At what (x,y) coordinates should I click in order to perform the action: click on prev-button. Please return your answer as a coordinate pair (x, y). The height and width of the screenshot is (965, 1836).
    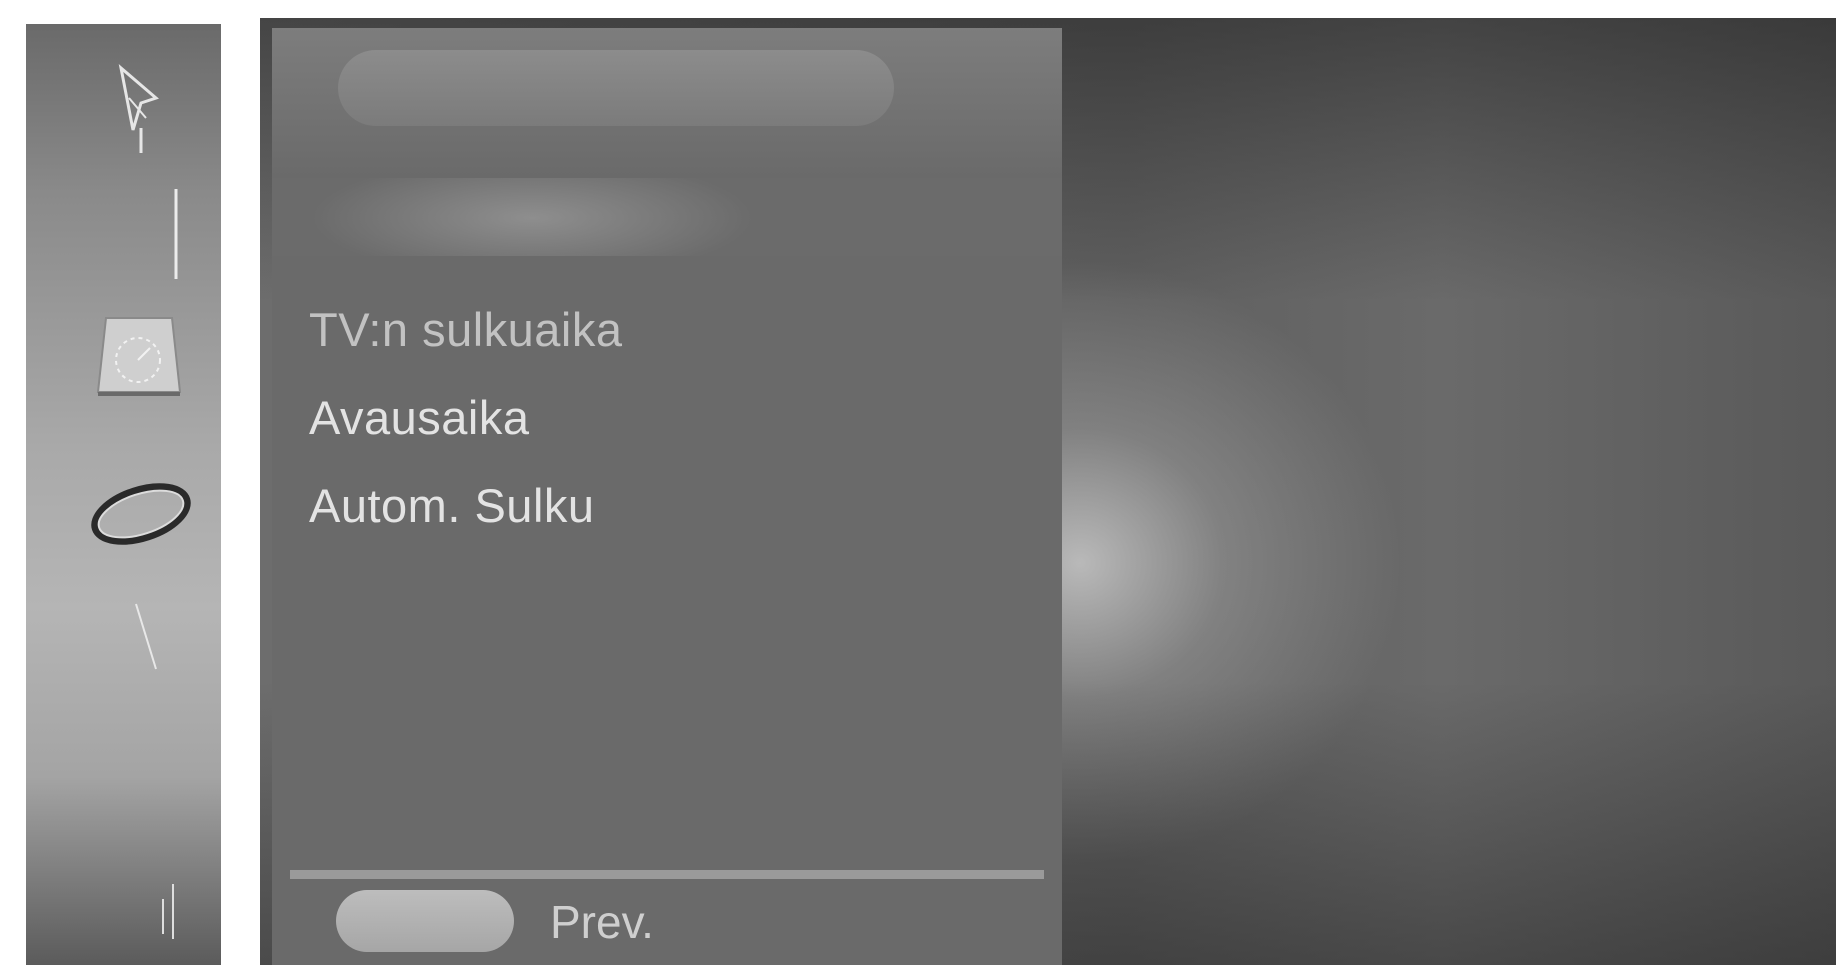
    Looking at the image, I should click on (425, 921).